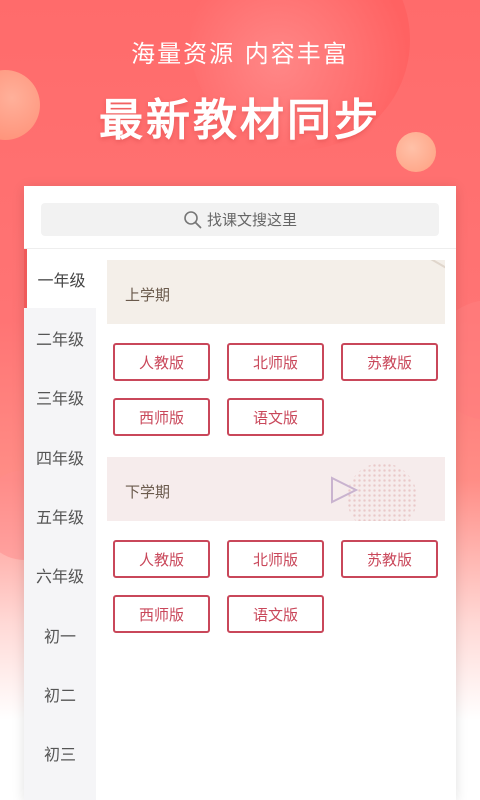  I want to click on slogan: 海量资源 内容丰富, so click(240, 54).